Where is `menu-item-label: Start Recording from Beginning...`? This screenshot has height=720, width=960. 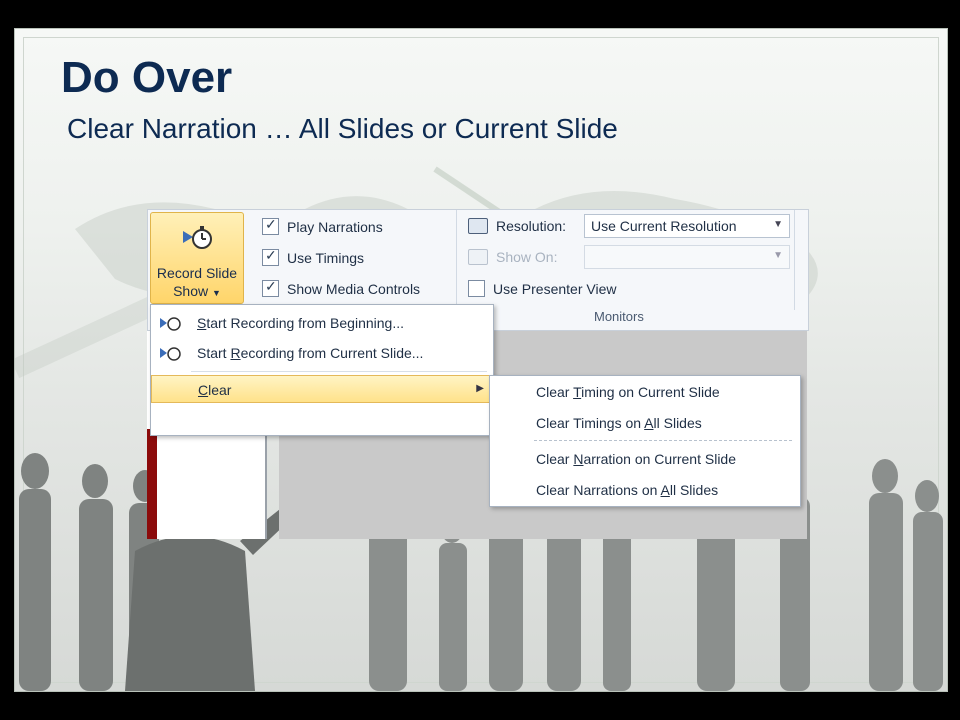
menu-item-label: Start Recording from Beginning... is located at coordinates (300, 323).